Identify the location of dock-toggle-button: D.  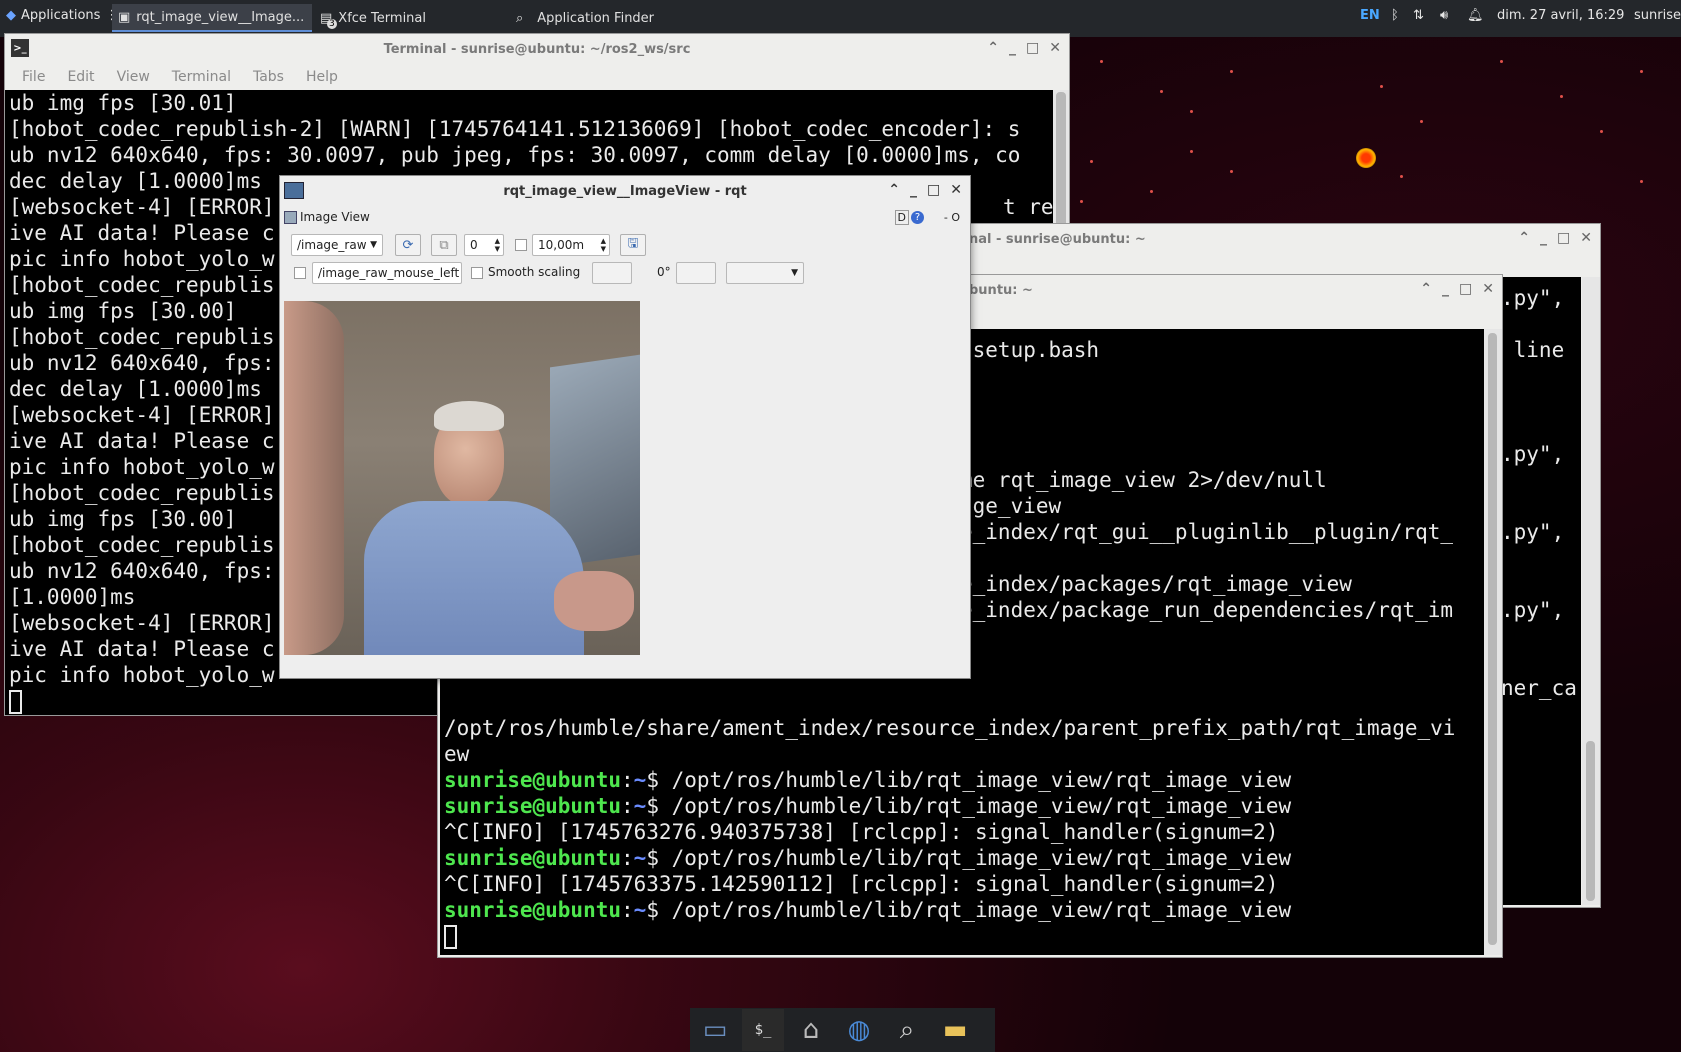
(901, 217).